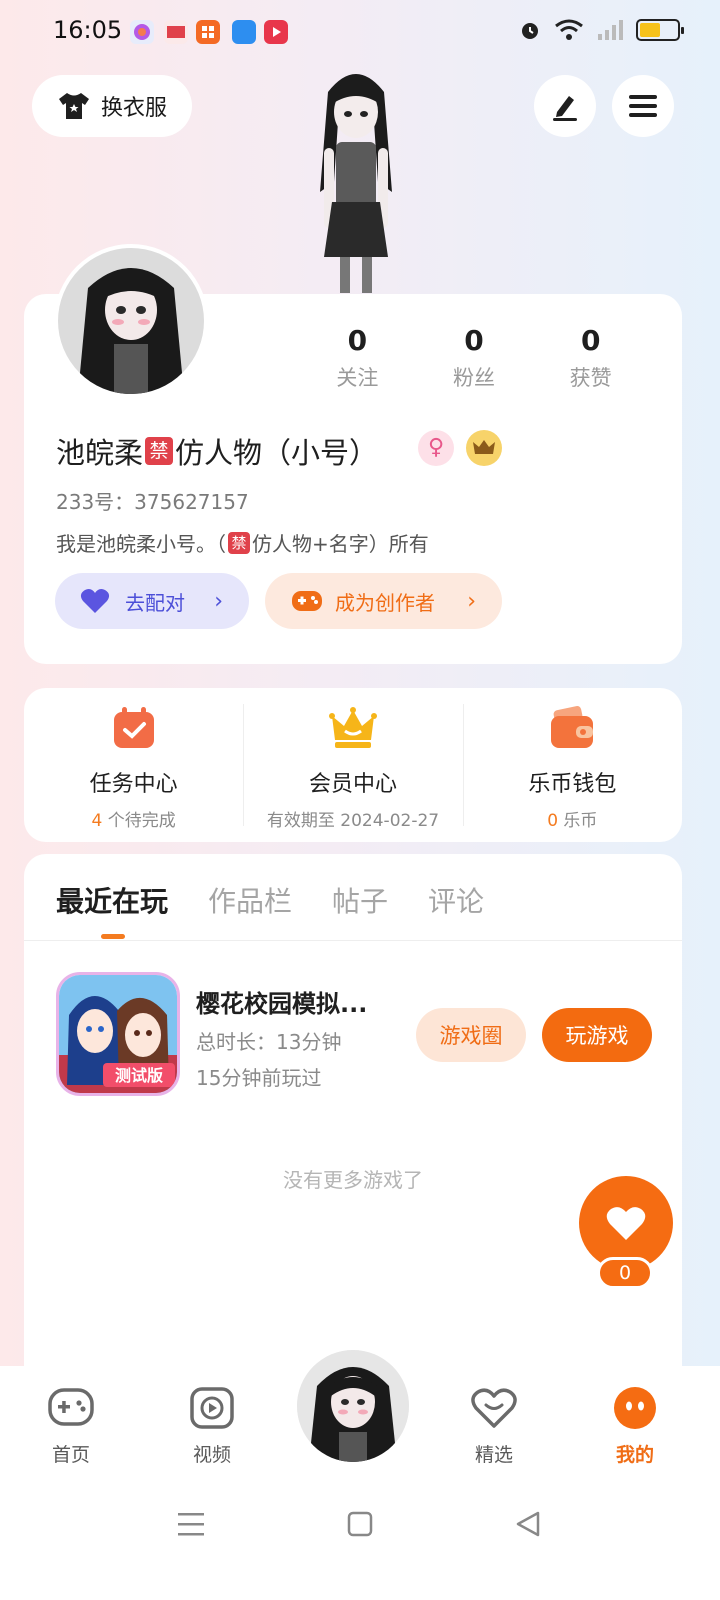  I want to click on signal-icon, so click(610, 30).